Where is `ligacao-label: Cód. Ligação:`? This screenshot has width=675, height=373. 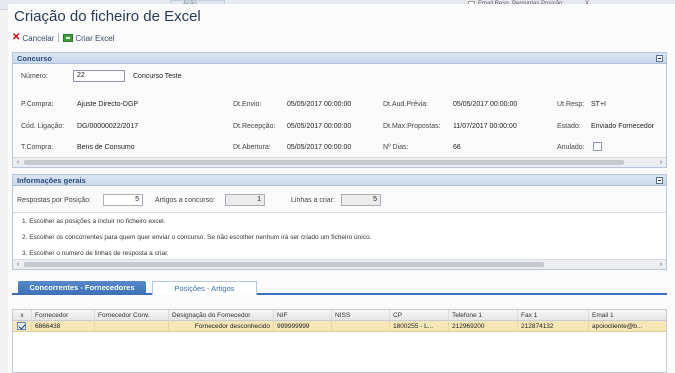
ligacao-label: Cód. Ligação: is located at coordinates (43, 126).